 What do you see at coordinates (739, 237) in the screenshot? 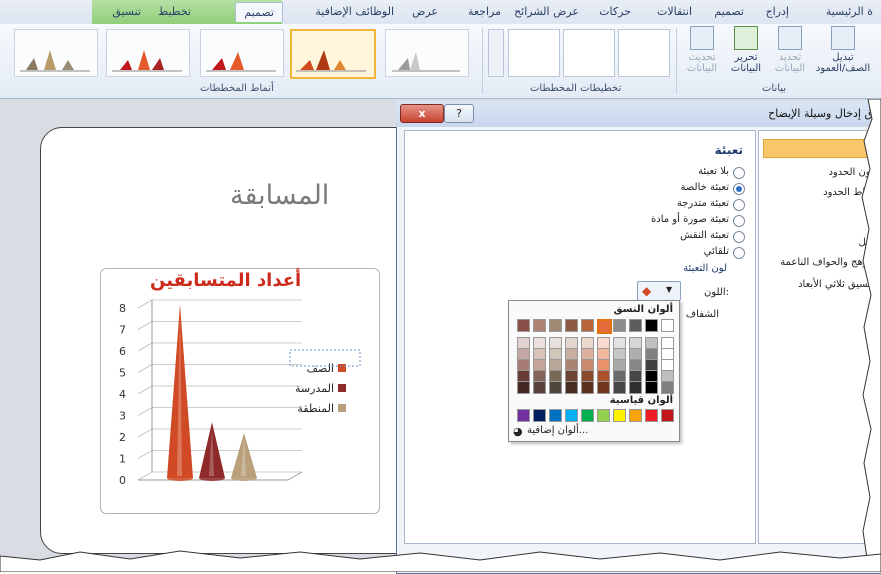
I see `radio-pattern-fill` at bounding box center [739, 237].